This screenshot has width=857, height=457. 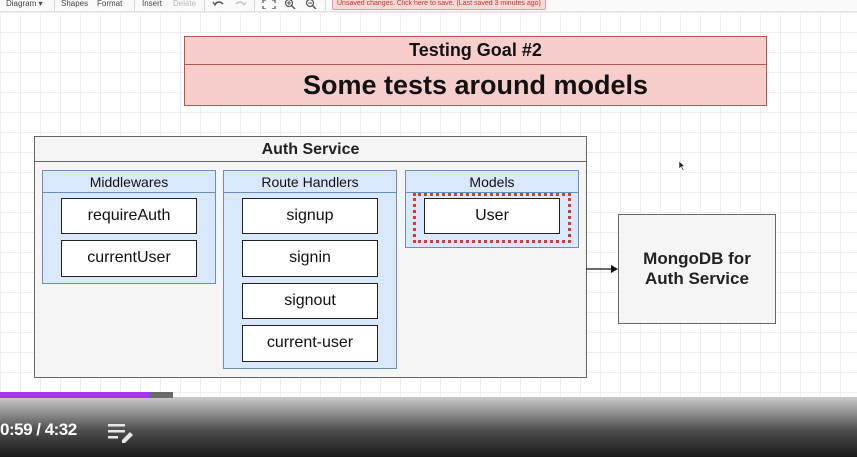 I want to click on fit-page-icon, so click(x=269, y=5).